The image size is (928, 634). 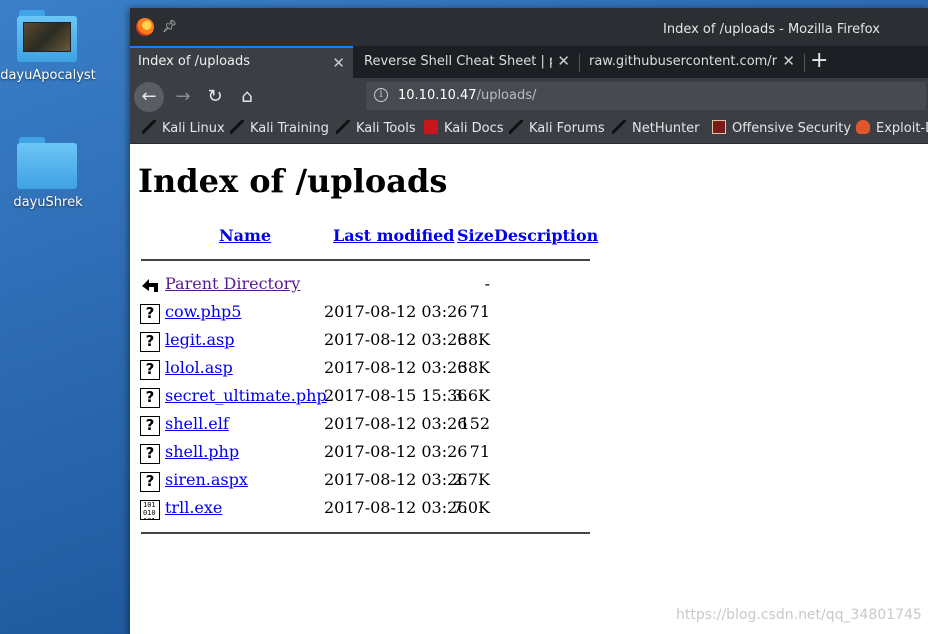 What do you see at coordinates (666, 128) in the screenshot?
I see `bookmark-label: NetHunter` at bounding box center [666, 128].